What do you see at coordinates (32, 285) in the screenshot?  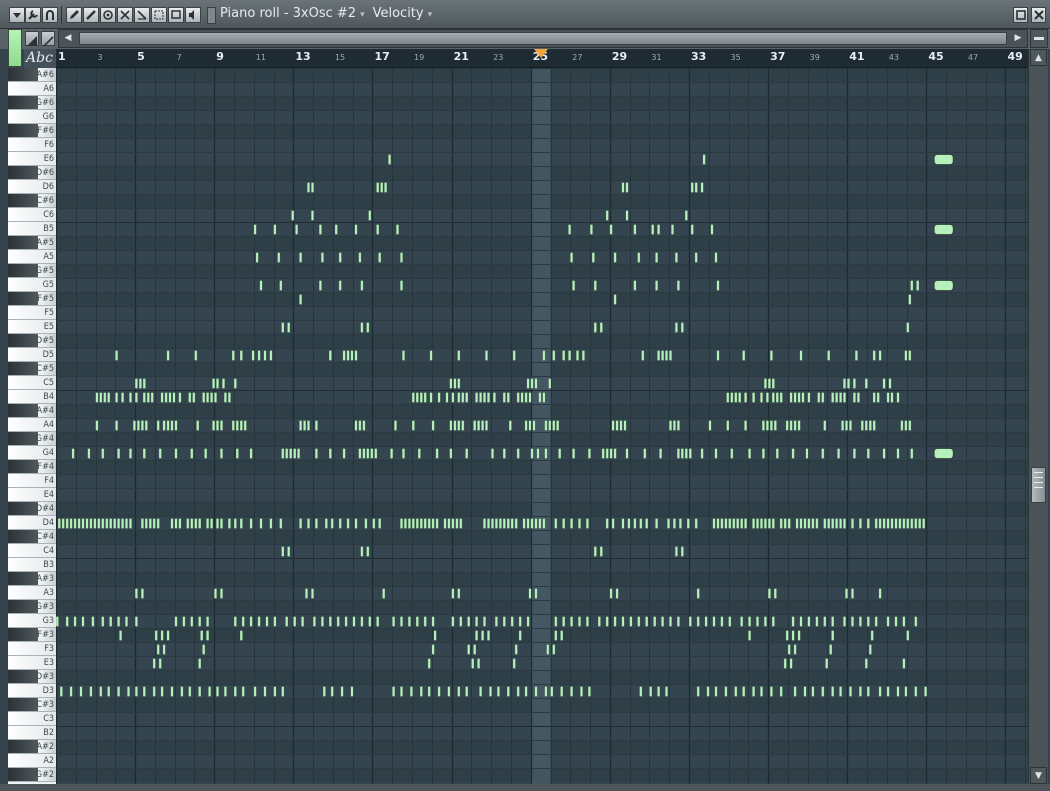 I see `piano-key: G5` at bounding box center [32, 285].